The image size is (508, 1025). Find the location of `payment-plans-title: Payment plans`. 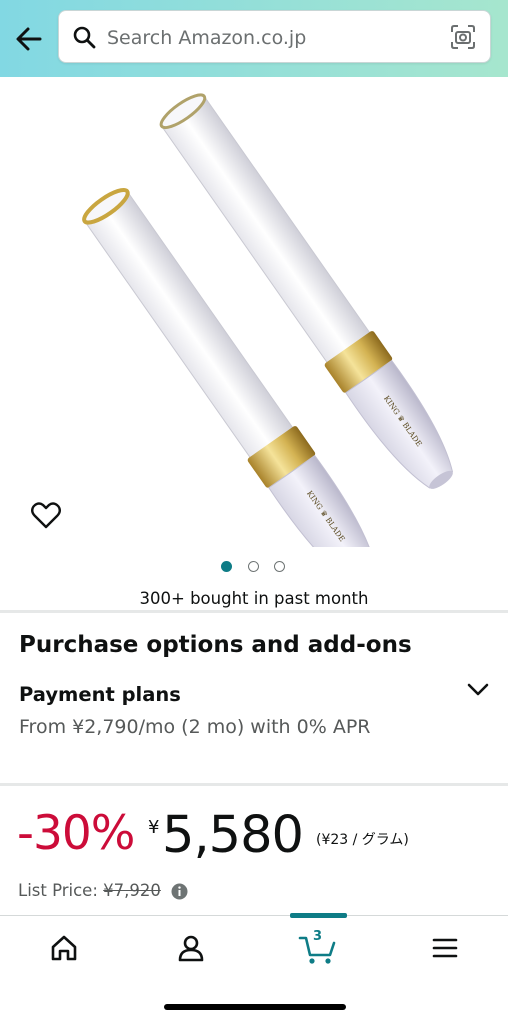

payment-plans-title: Payment plans is located at coordinates (100, 694).